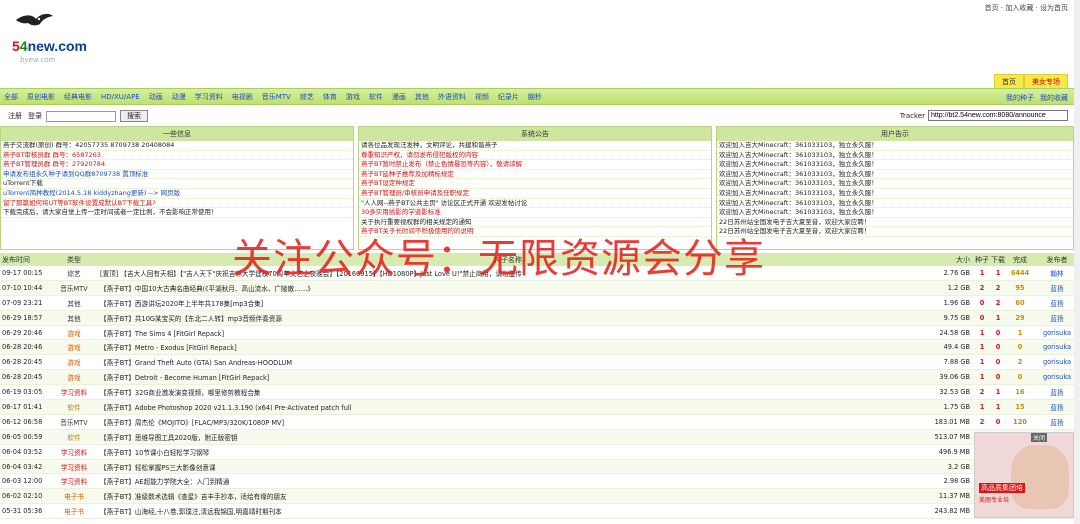 Image resolution: width=1080 pixels, height=524 pixels. Describe the element at coordinates (242, 97) in the screenshot. I see `nav-item: 电视剧` at that location.